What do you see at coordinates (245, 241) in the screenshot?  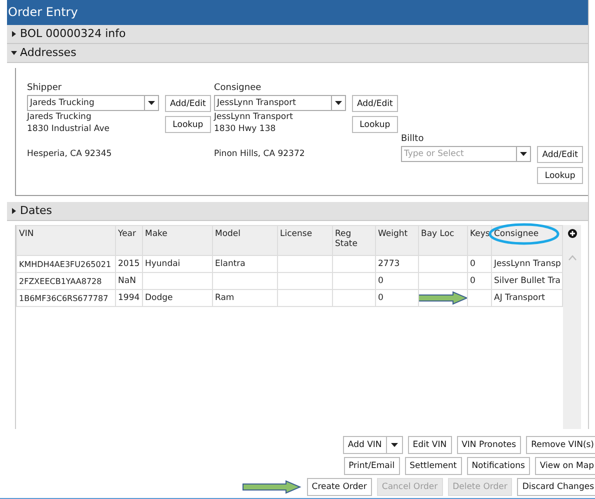 I see `column-header: Model` at bounding box center [245, 241].